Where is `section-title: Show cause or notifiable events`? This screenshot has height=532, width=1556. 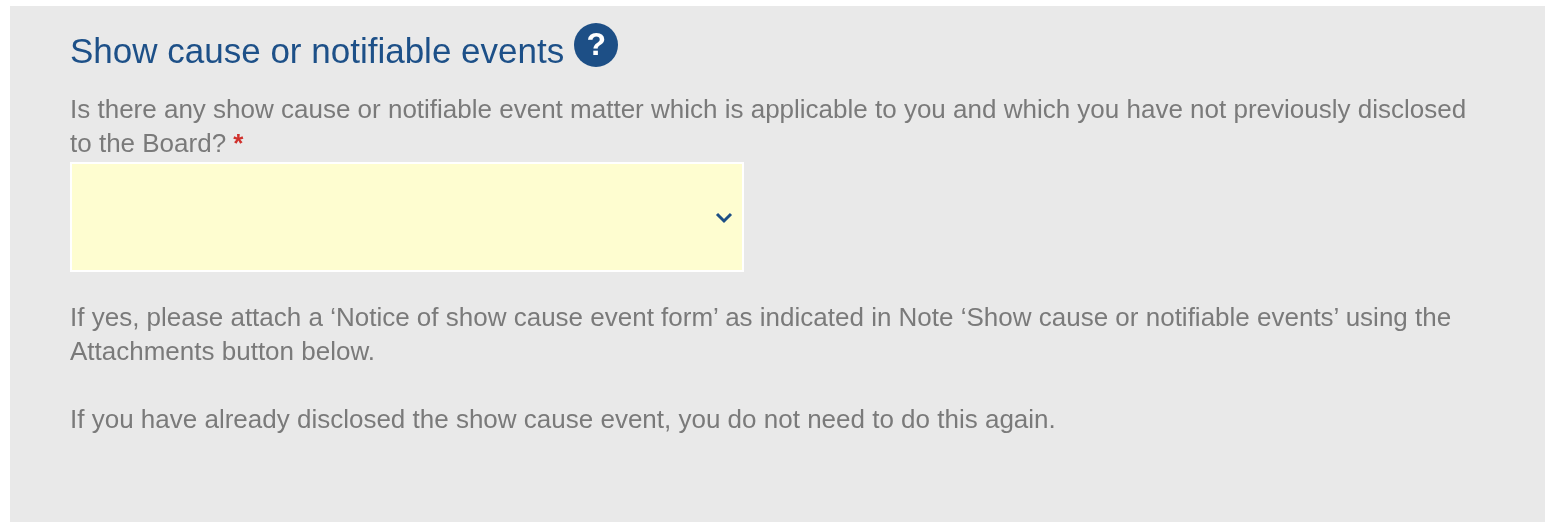 section-title: Show cause or notifiable events is located at coordinates (317, 51).